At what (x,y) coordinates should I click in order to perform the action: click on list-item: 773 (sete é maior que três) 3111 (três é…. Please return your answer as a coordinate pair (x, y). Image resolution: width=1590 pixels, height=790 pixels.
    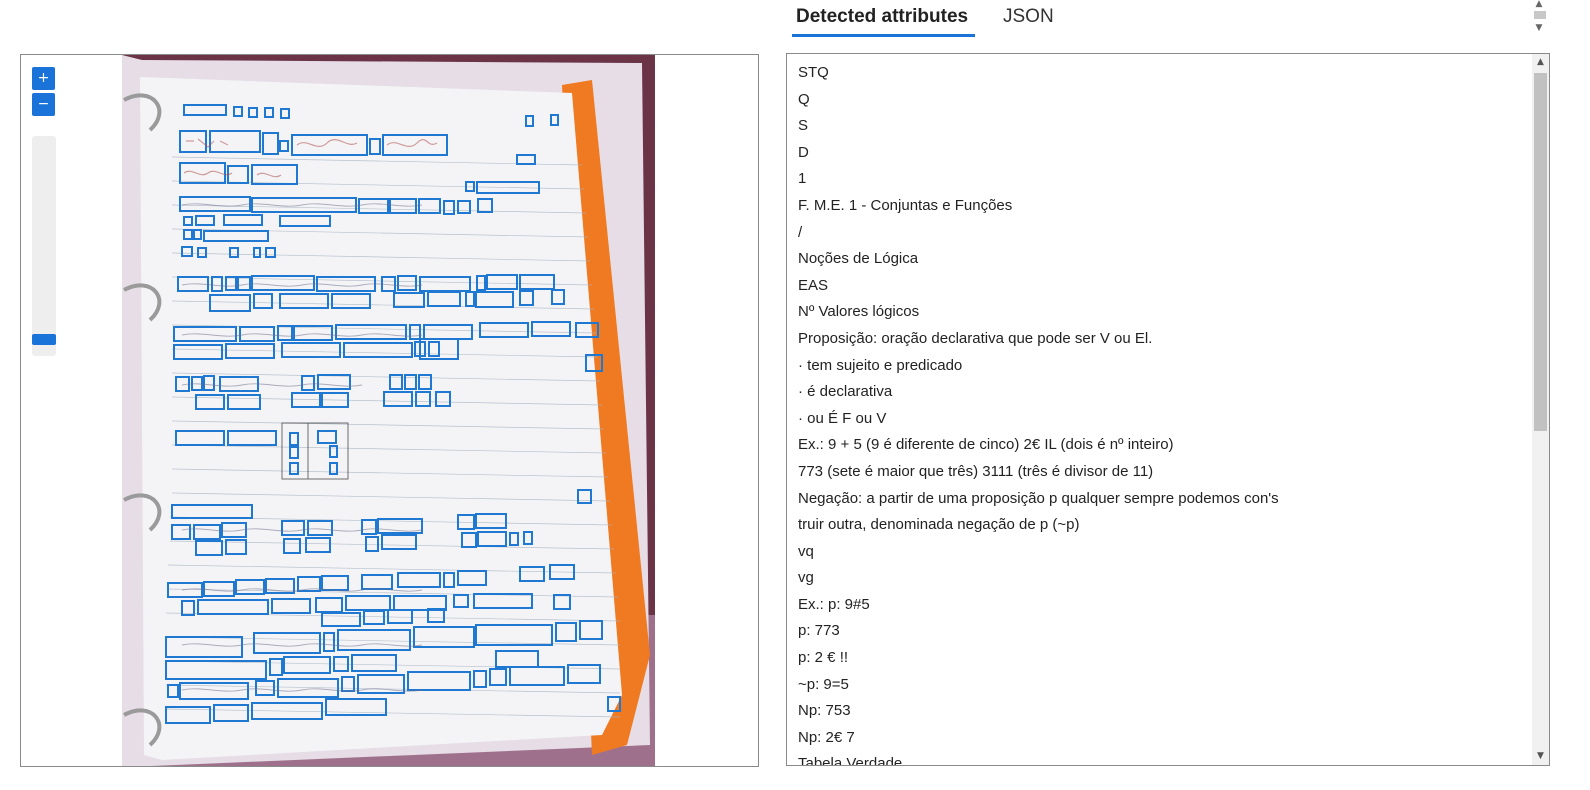
    Looking at the image, I should click on (976, 471).